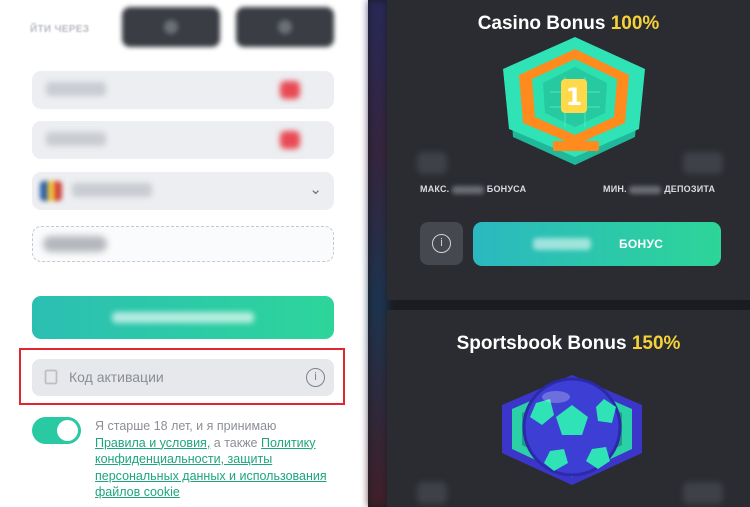 This screenshot has height=507, width=750. I want to click on max-bonus-value-blurred, so click(432, 163).